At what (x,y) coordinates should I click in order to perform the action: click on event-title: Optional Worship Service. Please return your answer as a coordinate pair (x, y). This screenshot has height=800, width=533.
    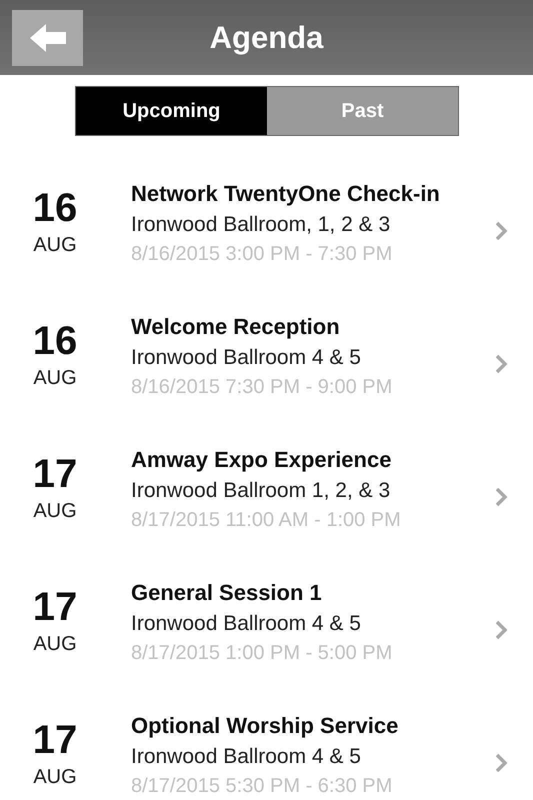
    Looking at the image, I should click on (313, 726).